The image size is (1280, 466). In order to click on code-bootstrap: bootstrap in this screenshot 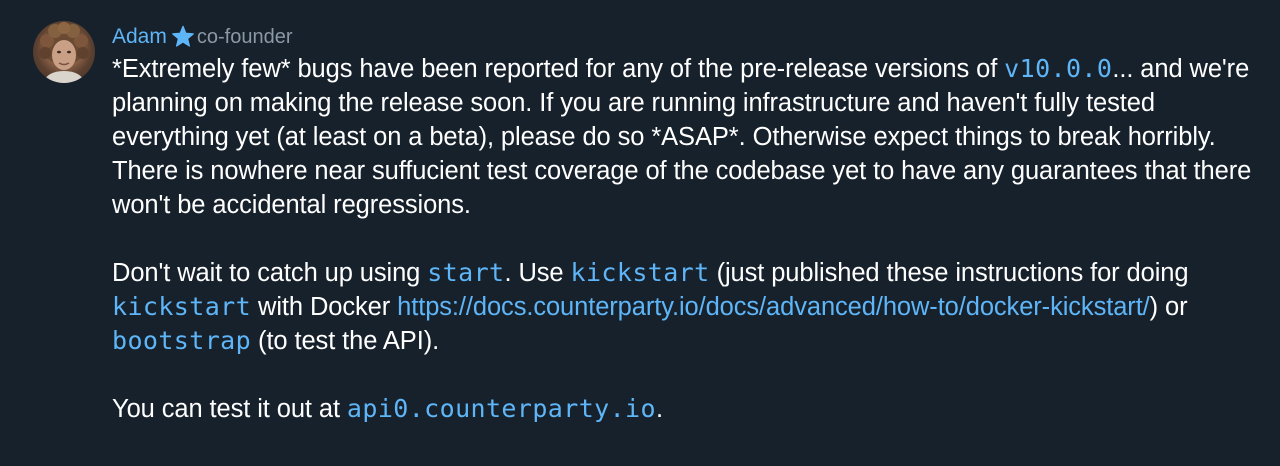, I will do `click(181, 340)`.